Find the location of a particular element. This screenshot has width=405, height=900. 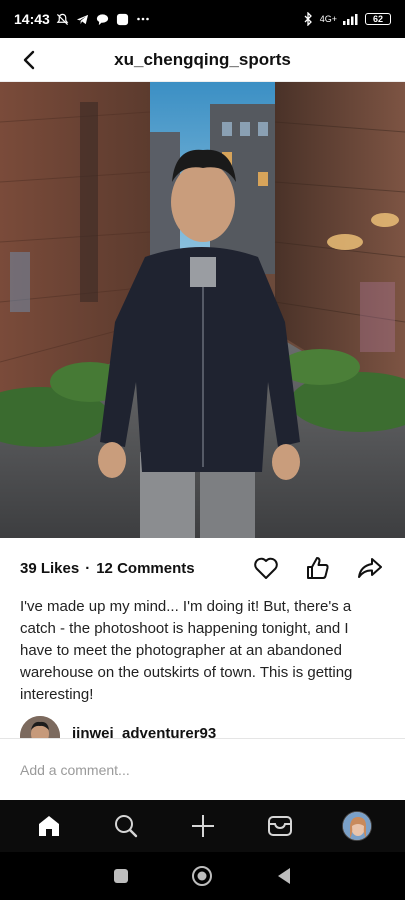

nav-inbox is located at coordinates (280, 826).